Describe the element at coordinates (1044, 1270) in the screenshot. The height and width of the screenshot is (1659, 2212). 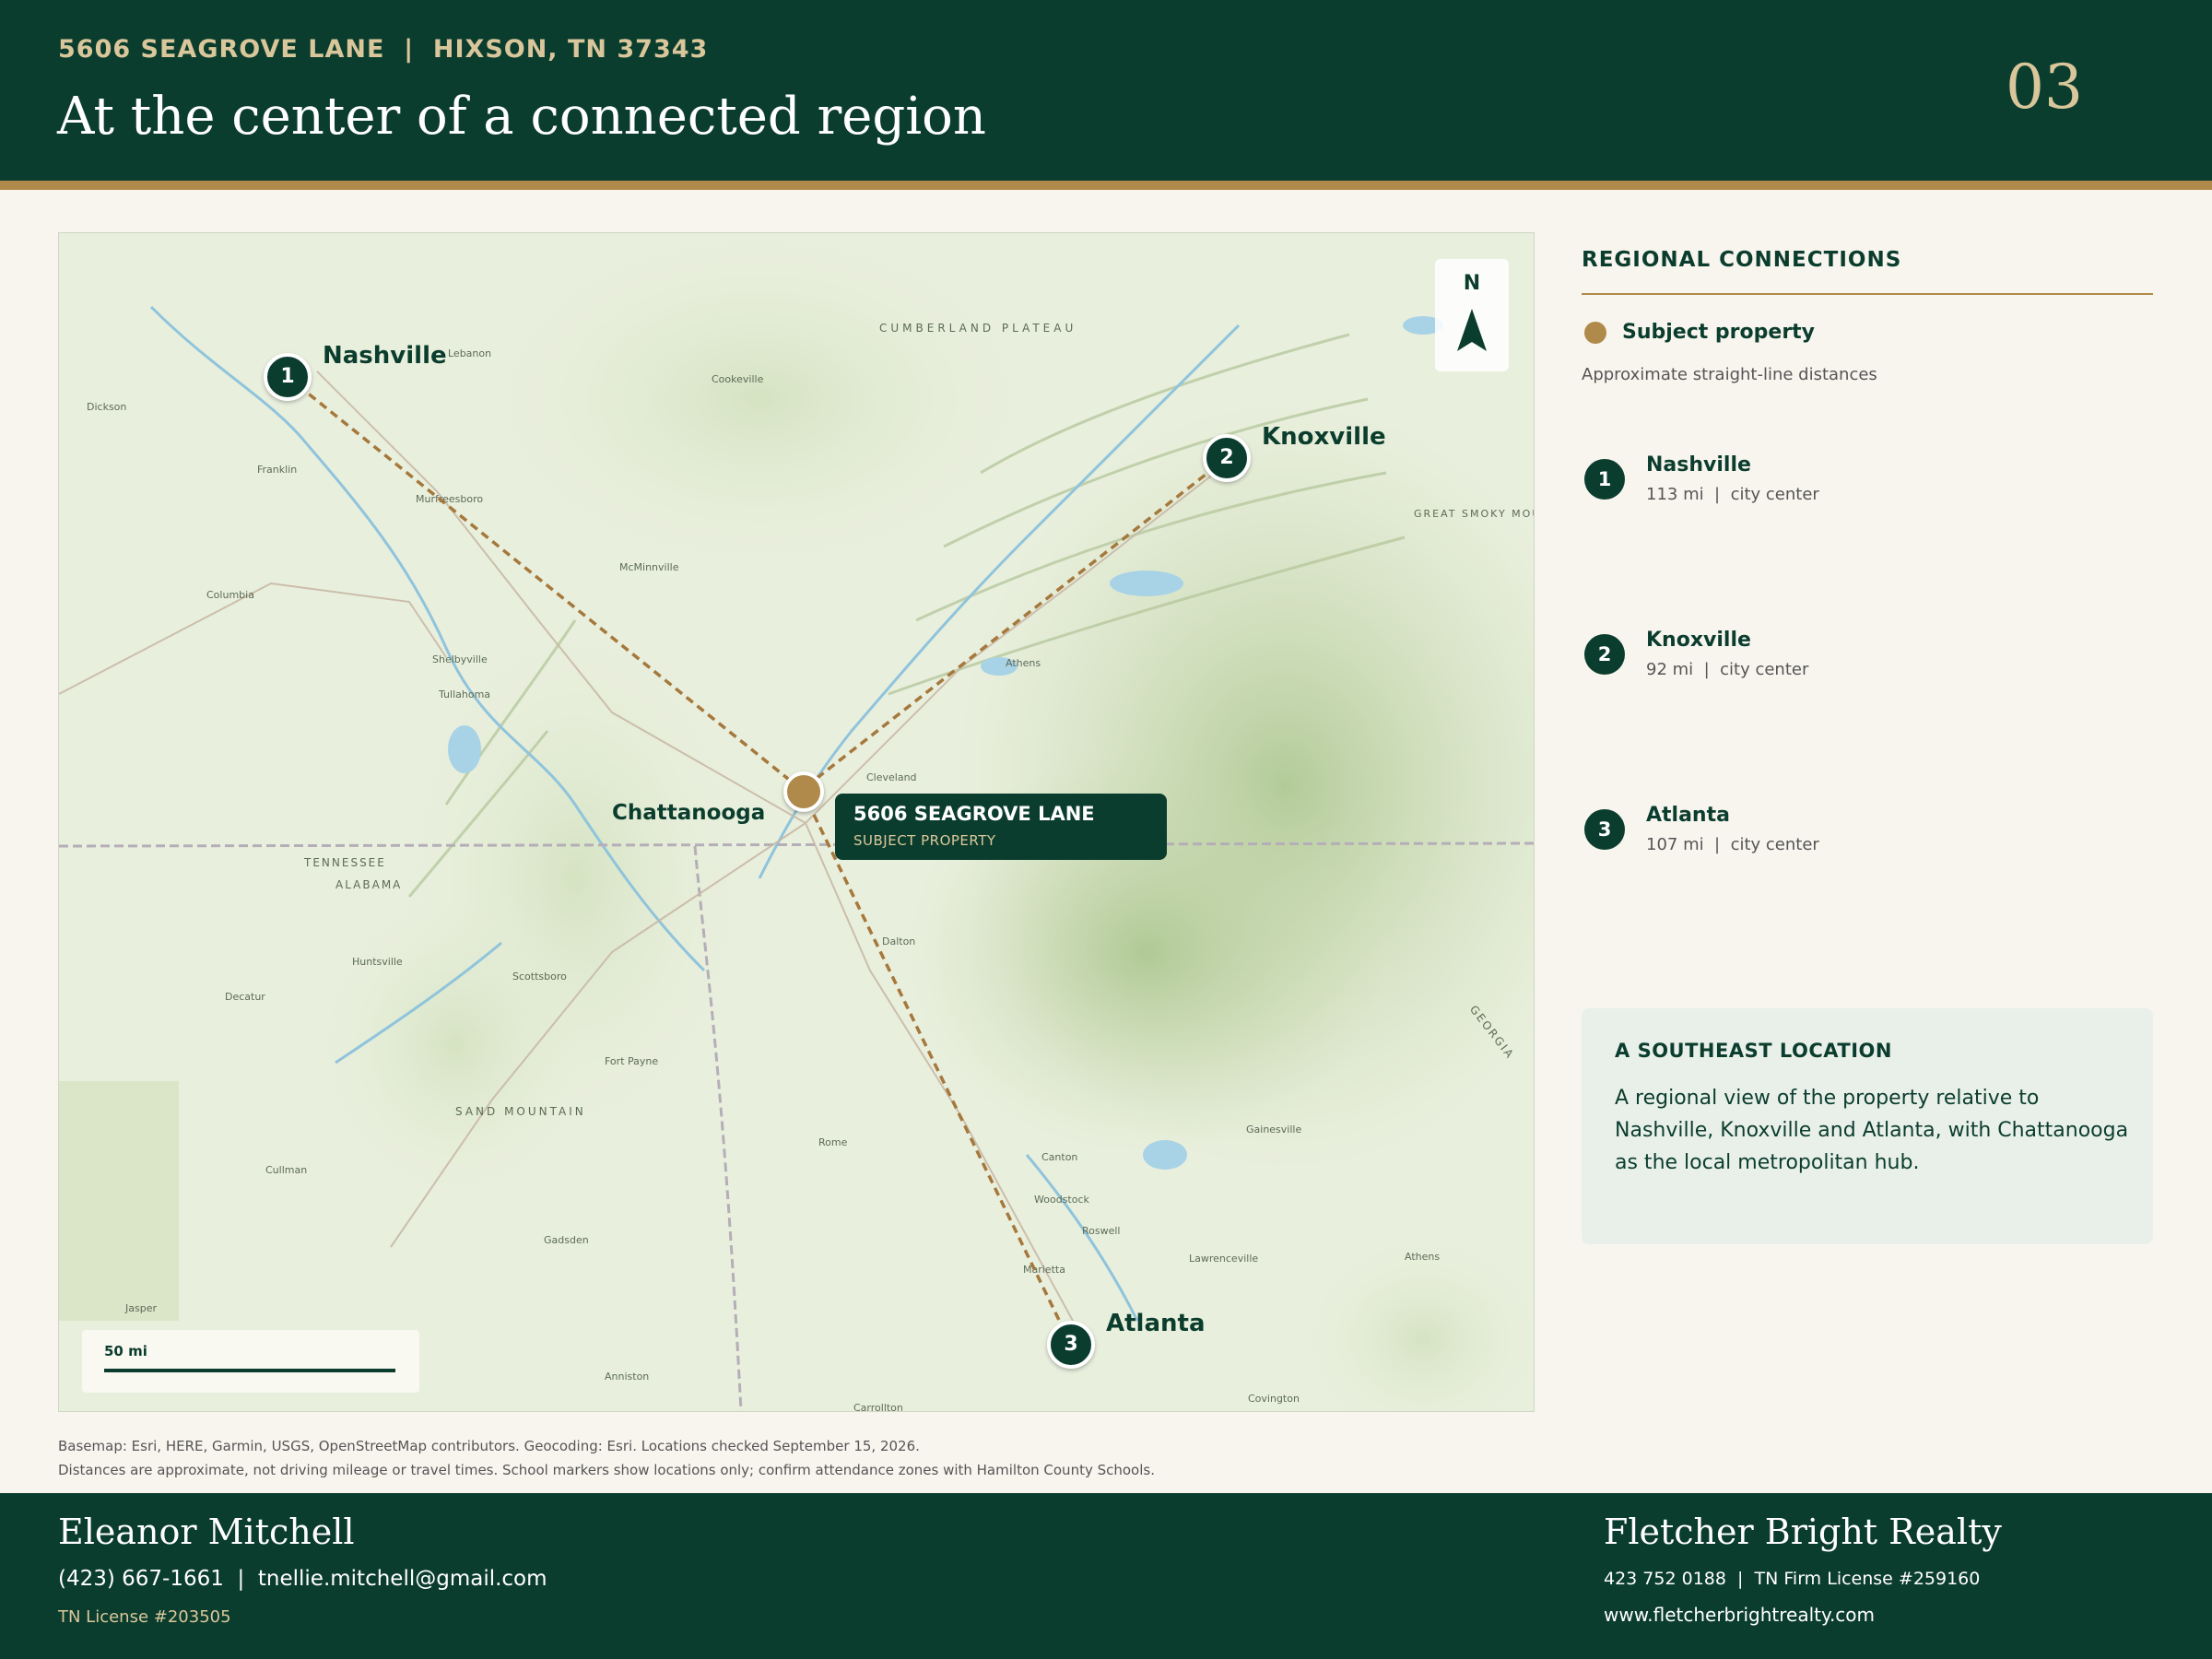
I see `map-label-marietta: Marietta` at that location.